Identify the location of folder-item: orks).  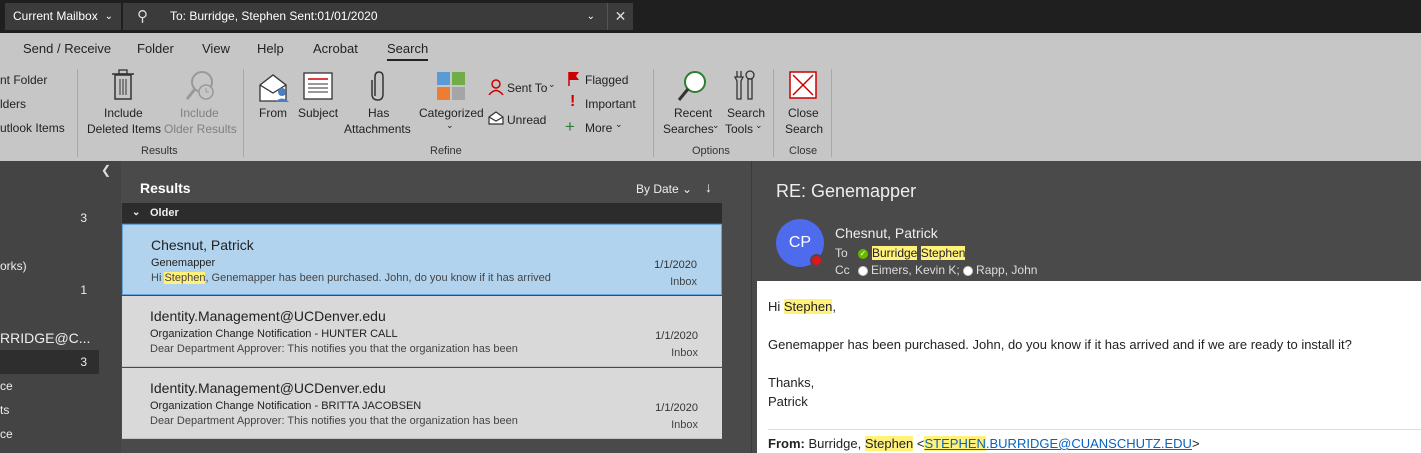
(60, 266).